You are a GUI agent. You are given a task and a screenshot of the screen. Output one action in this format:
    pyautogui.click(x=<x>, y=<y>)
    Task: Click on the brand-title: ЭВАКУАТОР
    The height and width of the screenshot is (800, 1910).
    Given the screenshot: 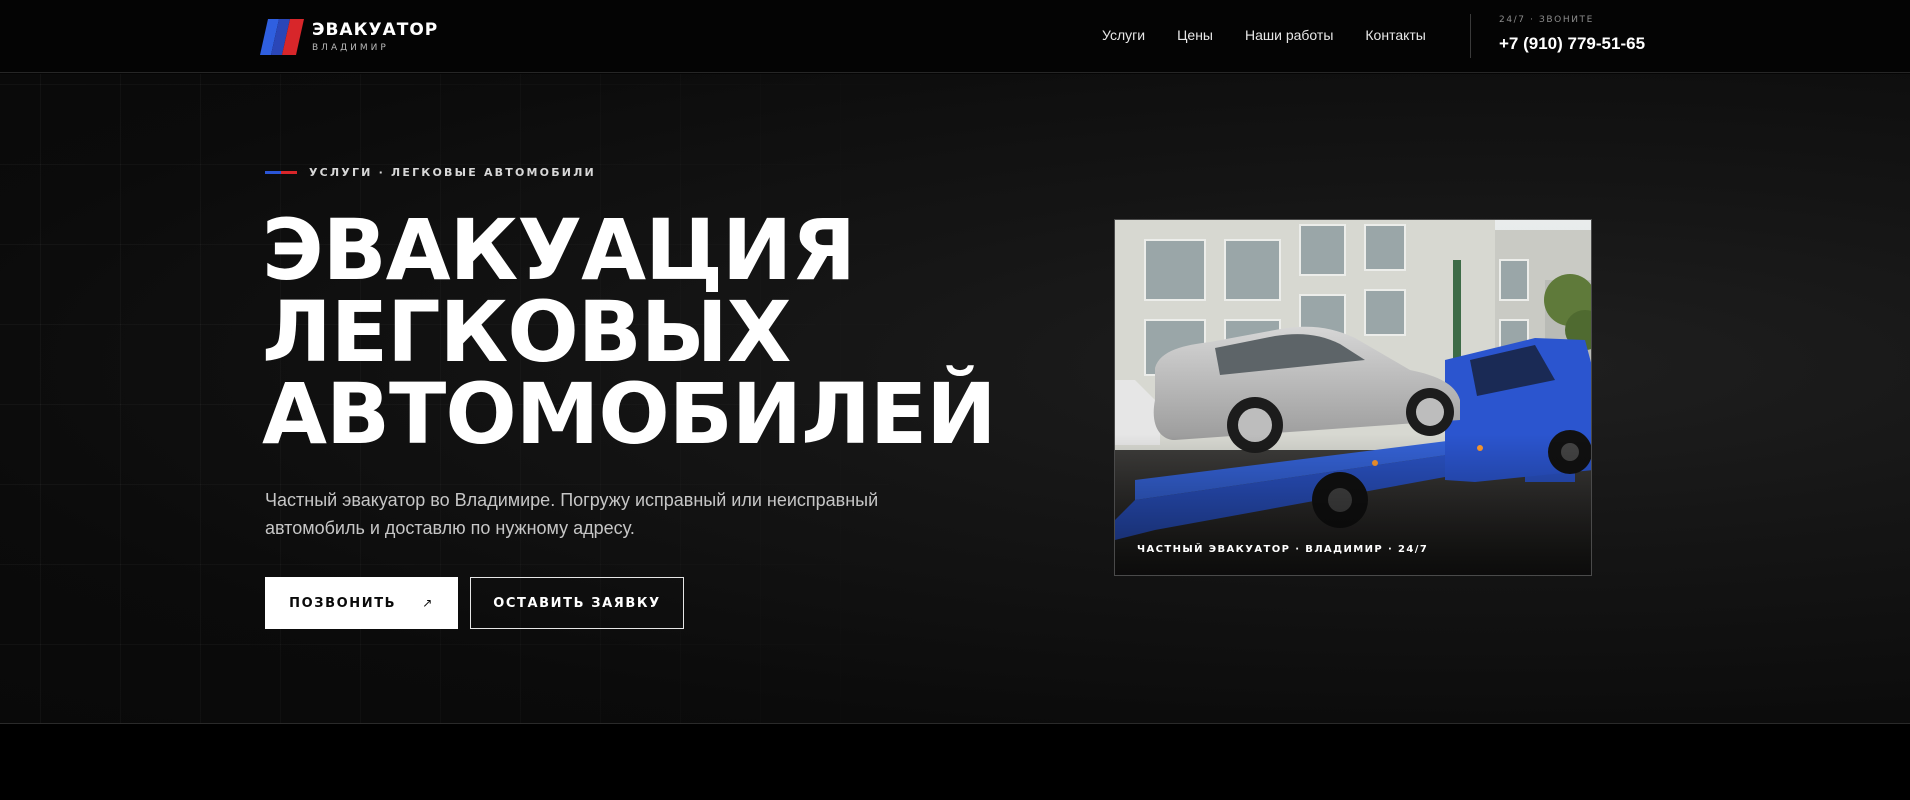 What is the action you would take?
    pyautogui.click(x=375, y=29)
    